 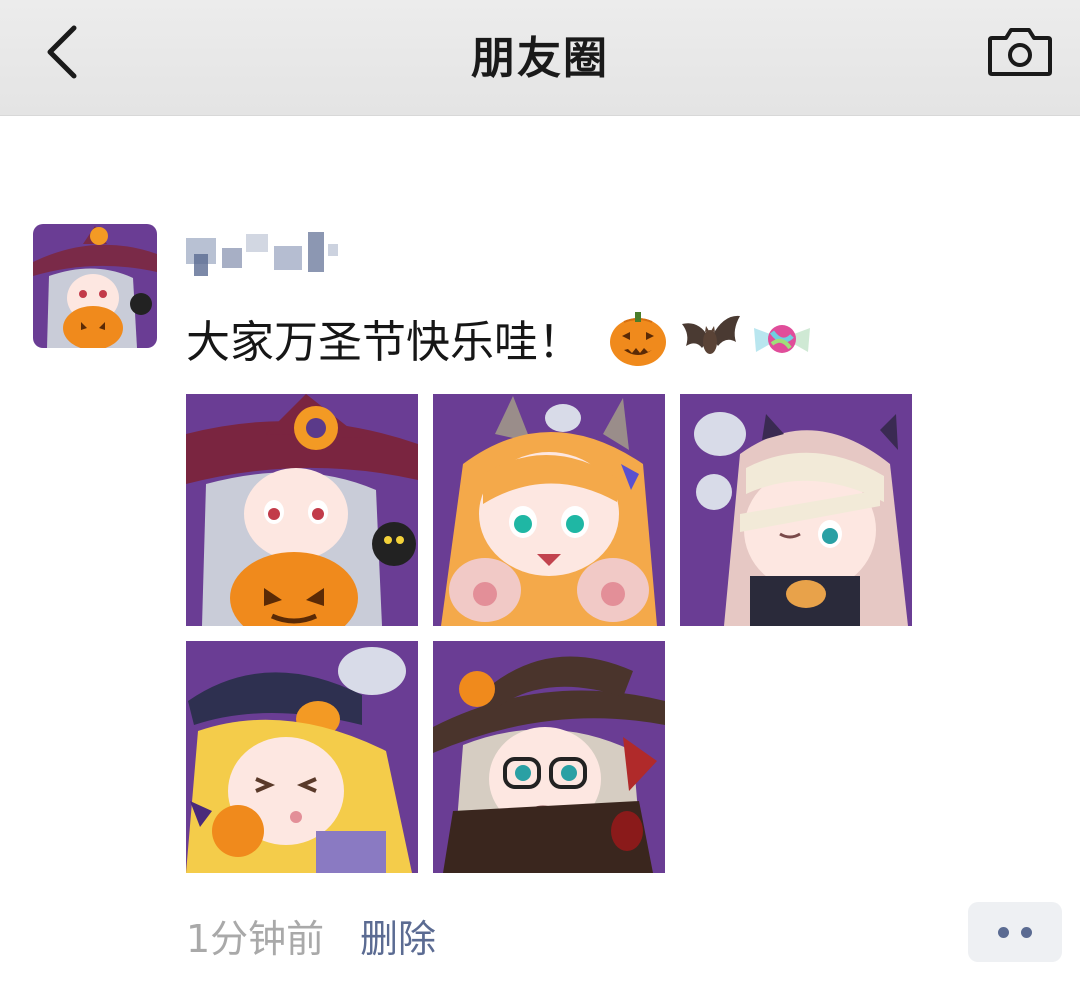 What do you see at coordinates (384, 342) in the screenshot?
I see `post-text: 大家万圣节快乐哇！` at bounding box center [384, 342].